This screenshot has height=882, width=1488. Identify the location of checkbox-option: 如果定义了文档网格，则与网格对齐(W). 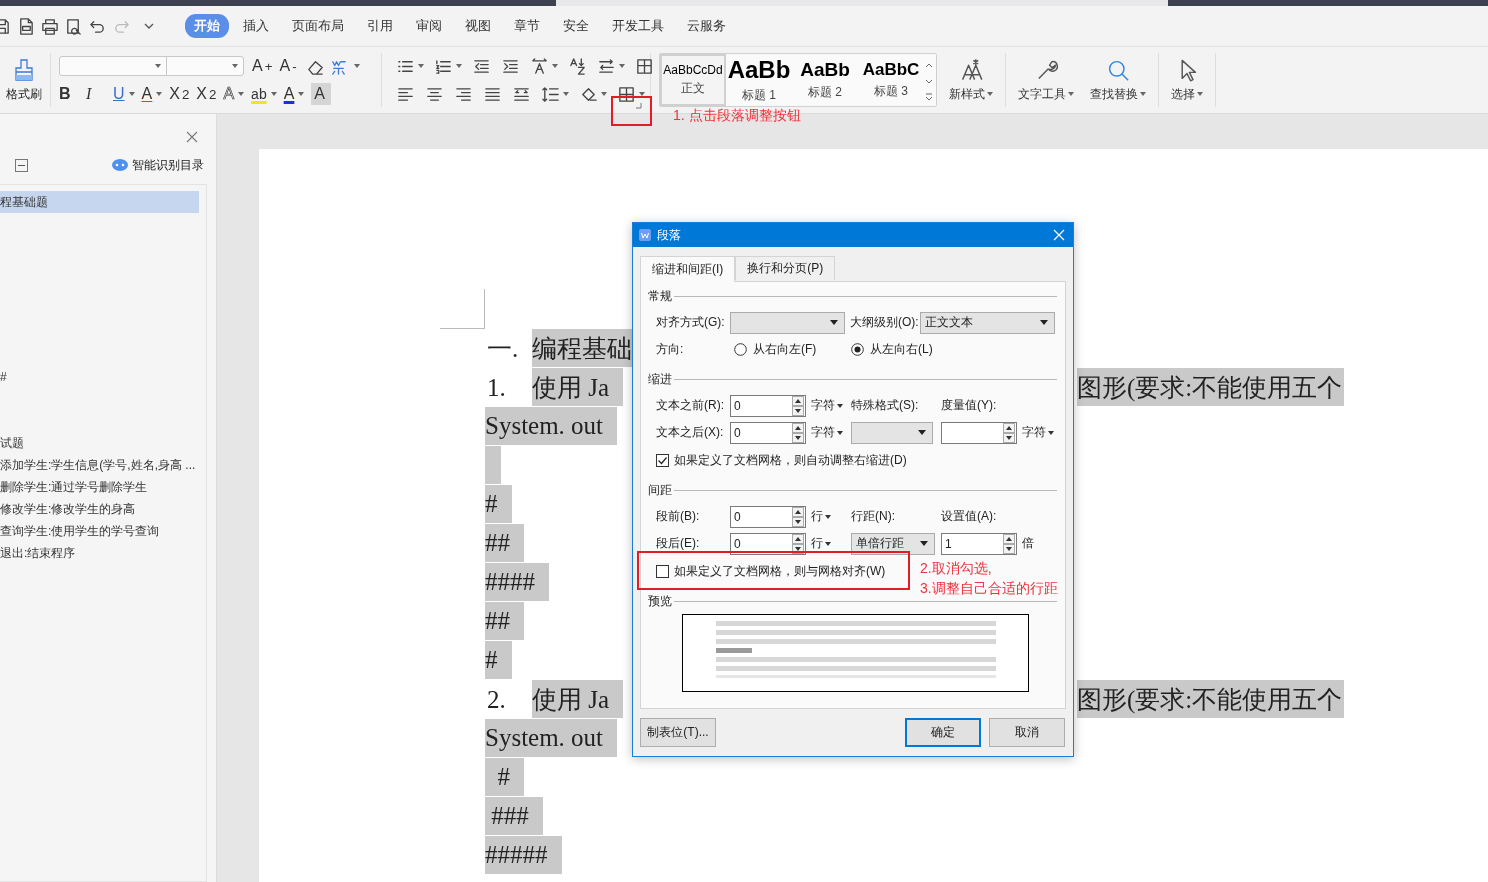
(771, 571).